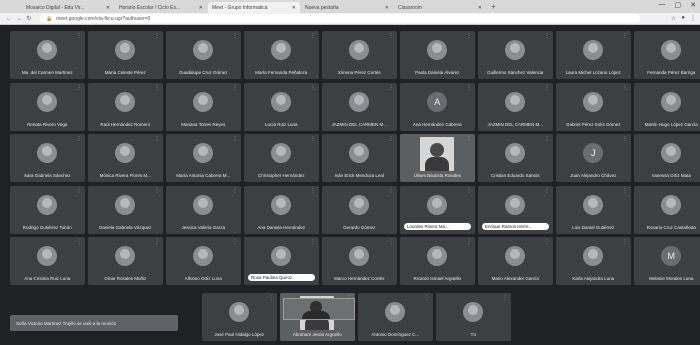 This screenshot has width=700, height=345. I want to click on minimize-button: —, so click(662, 5).